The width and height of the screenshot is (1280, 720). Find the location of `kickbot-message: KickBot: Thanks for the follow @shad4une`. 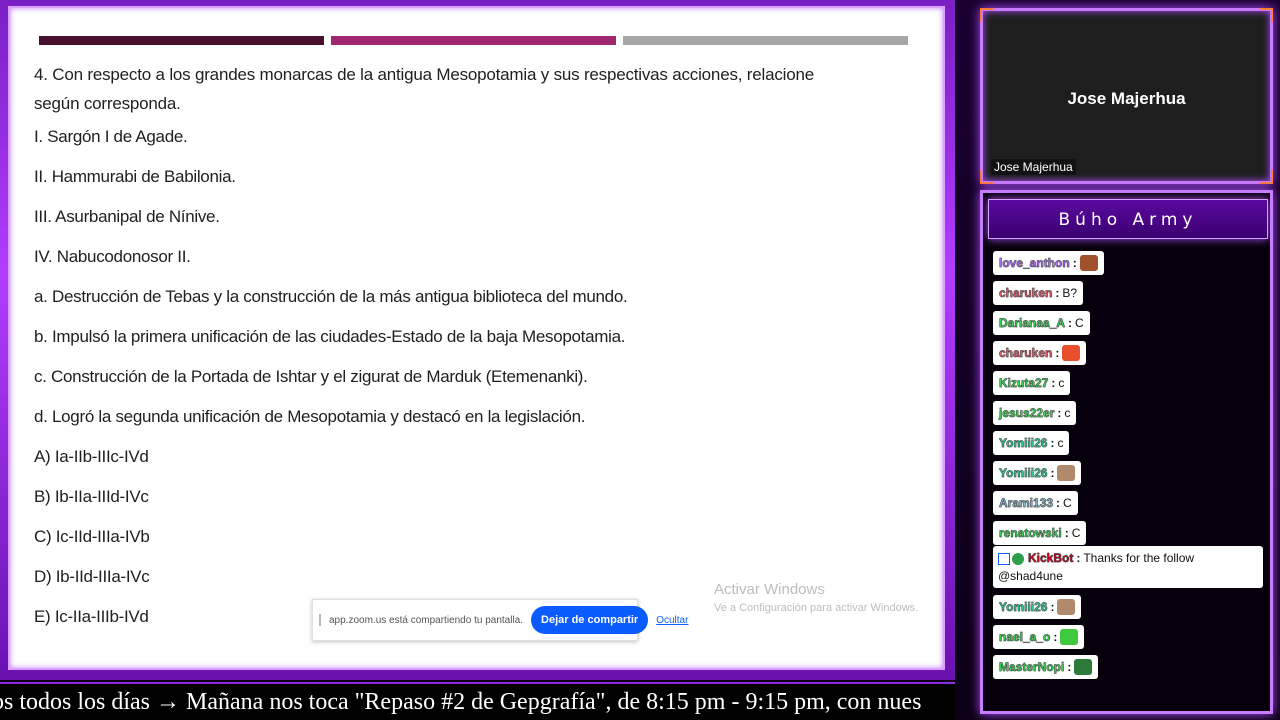

kickbot-message: KickBot: Thanks for the follow @shad4une is located at coordinates (1128, 567).